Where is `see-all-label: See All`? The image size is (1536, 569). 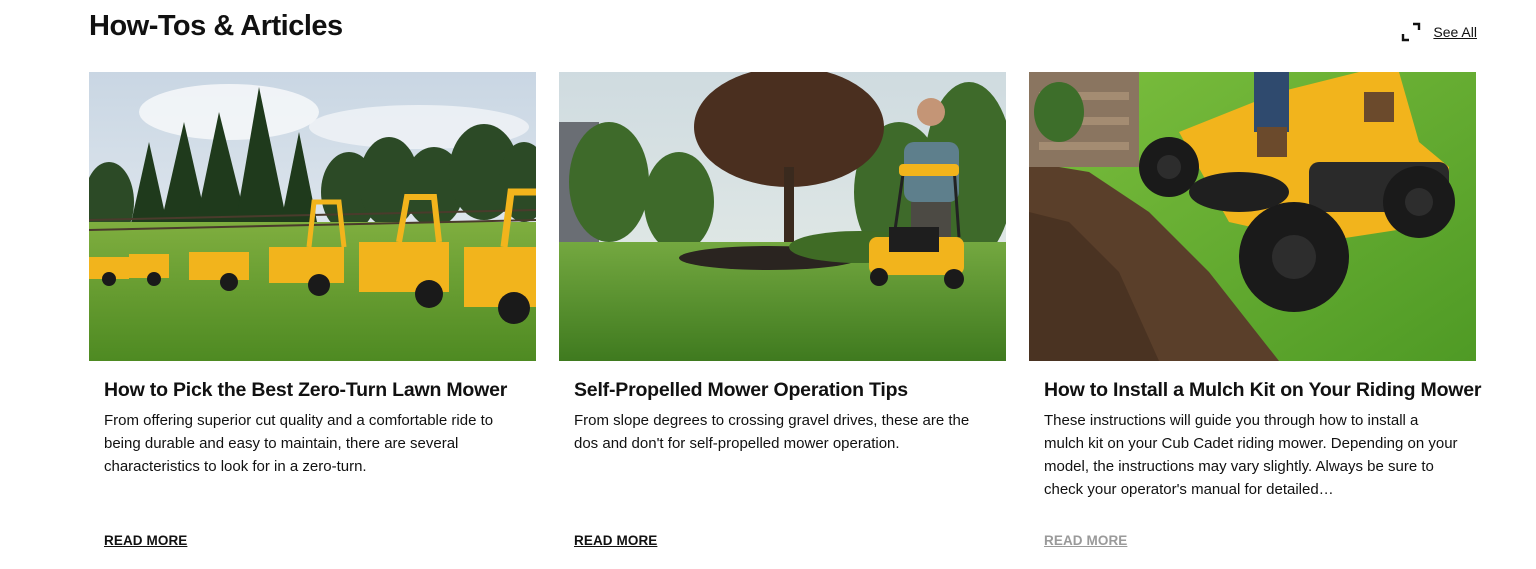
see-all-label: See All is located at coordinates (1455, 32).